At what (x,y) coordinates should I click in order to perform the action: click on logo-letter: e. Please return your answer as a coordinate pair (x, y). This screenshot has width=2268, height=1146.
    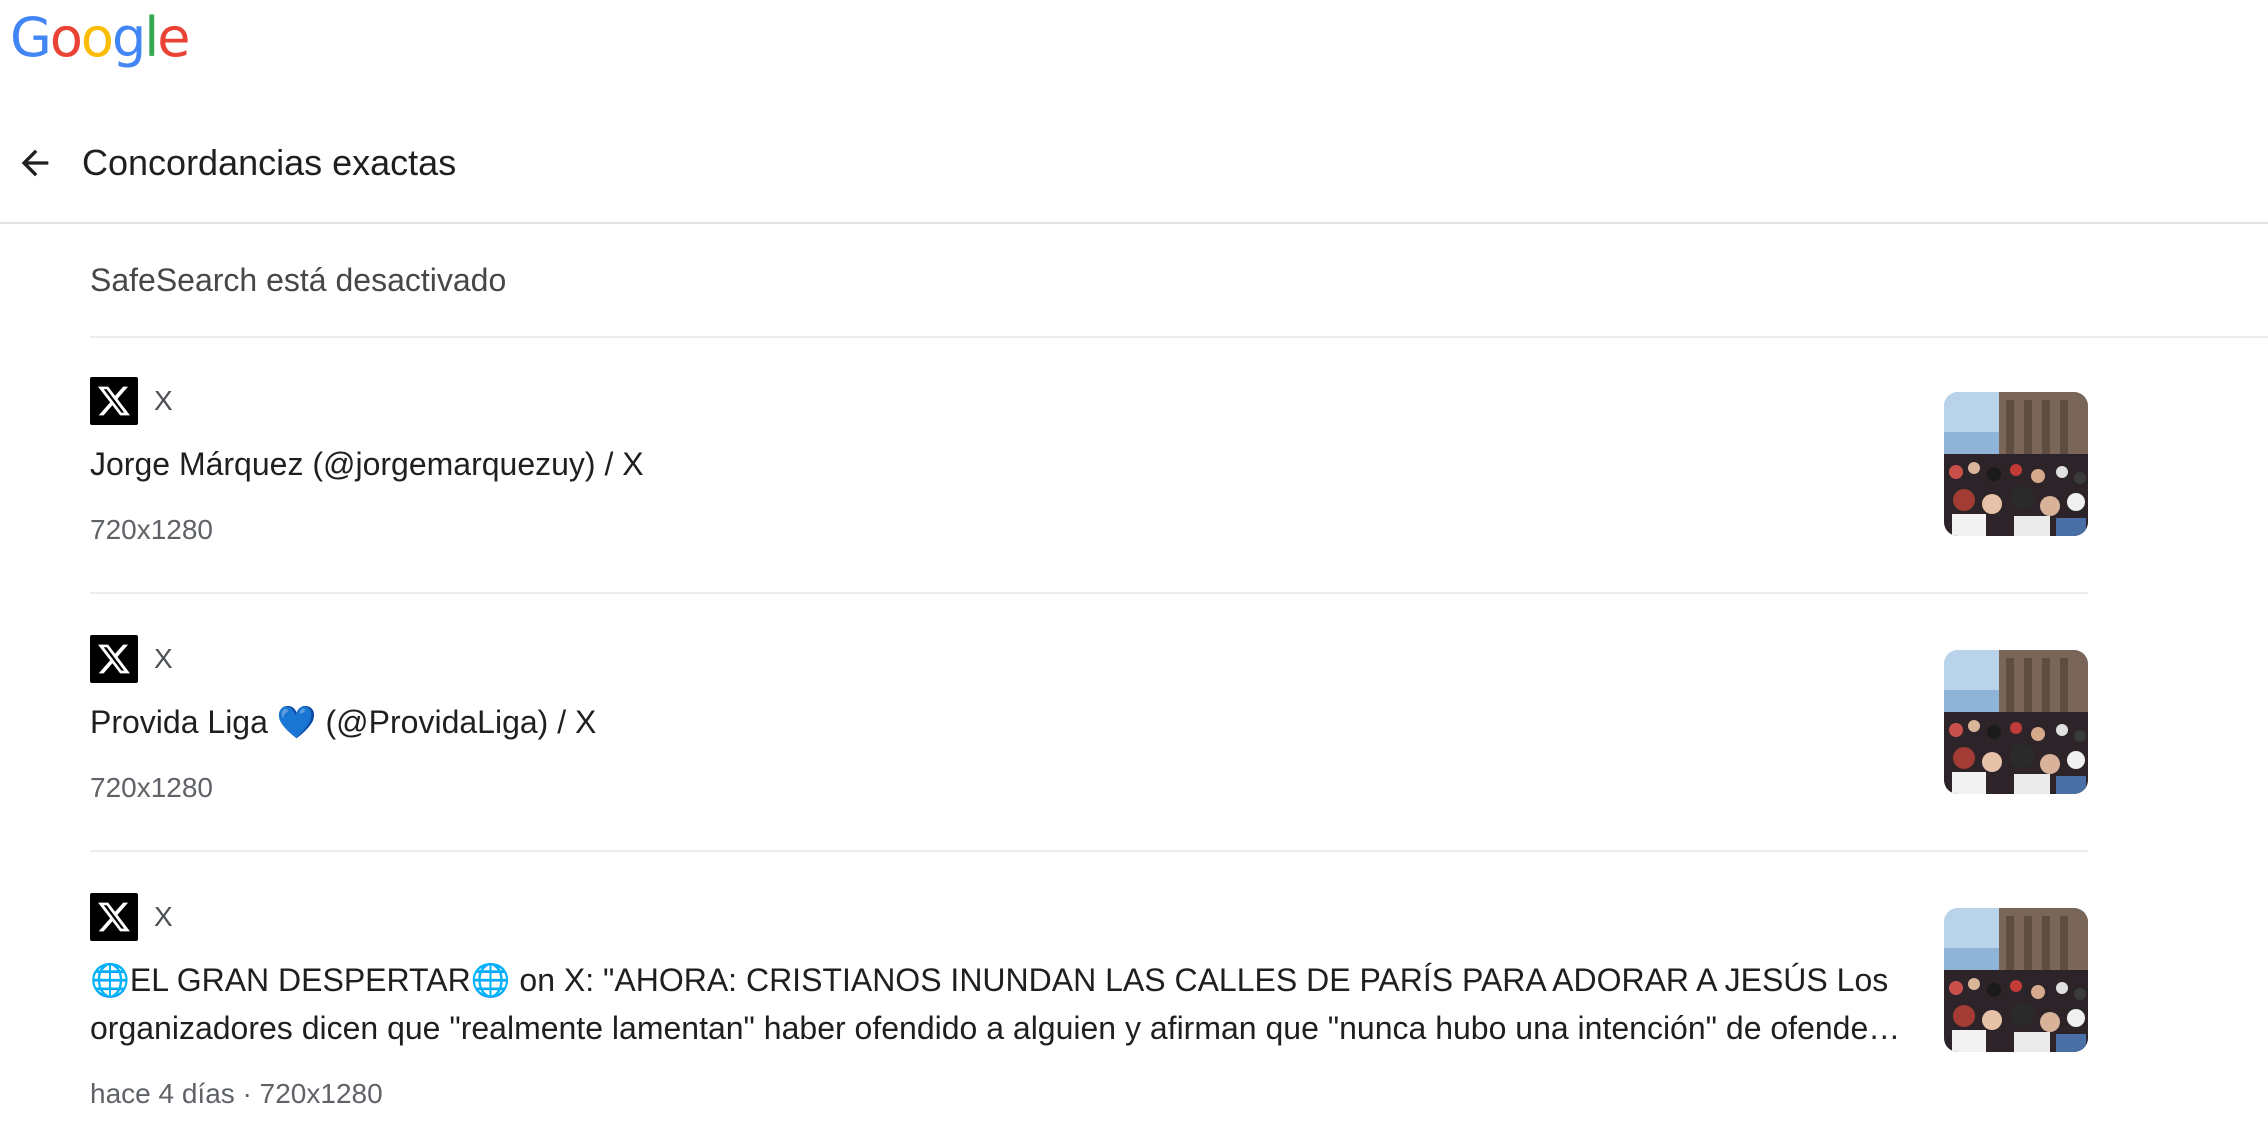
    Looking at the image, I should click on (173, 37).